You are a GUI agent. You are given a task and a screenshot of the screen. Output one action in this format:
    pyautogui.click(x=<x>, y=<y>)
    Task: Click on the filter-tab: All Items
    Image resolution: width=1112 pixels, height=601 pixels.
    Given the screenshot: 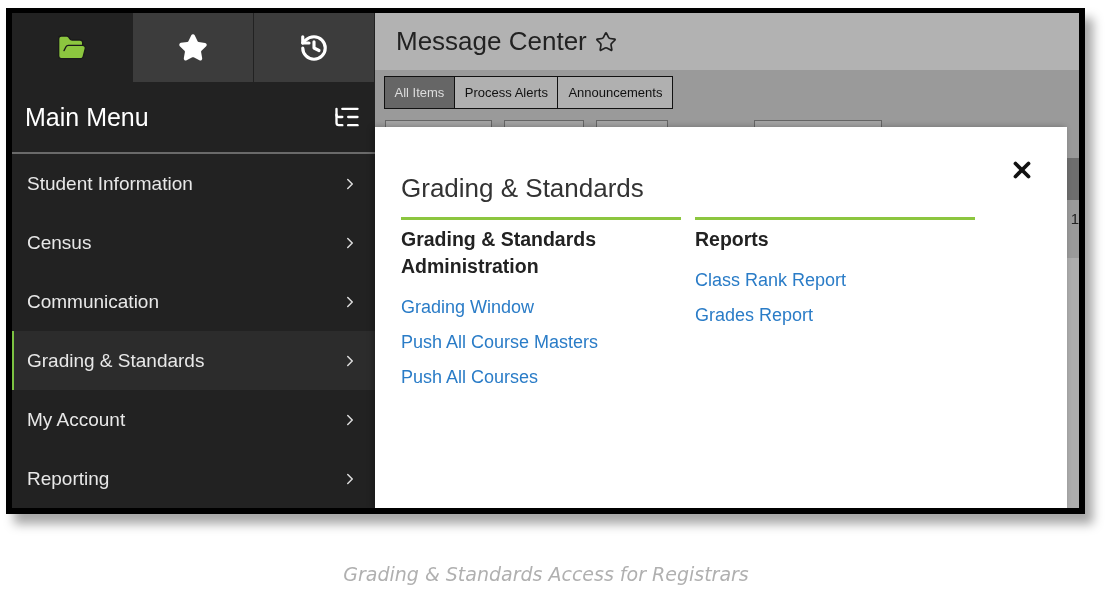 What is the action you would take?
    pyautogui.click(x=419, y=92)
    